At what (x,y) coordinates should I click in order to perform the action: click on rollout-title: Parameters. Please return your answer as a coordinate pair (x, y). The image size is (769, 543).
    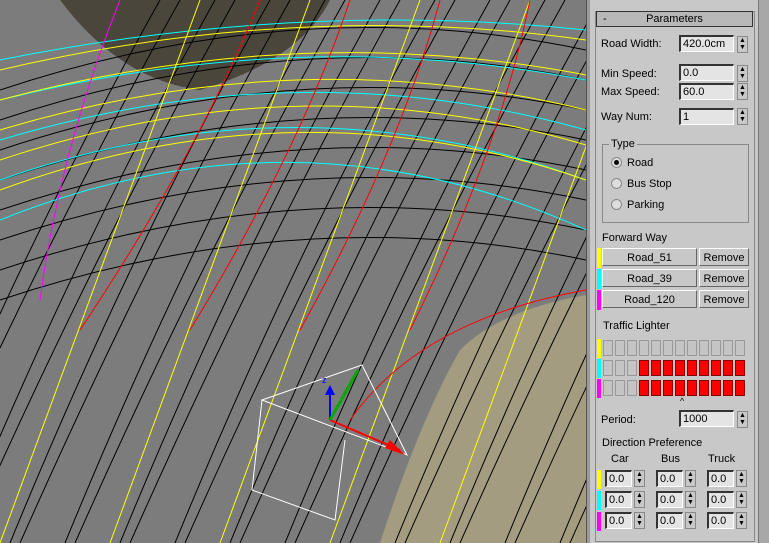
    Looking at the image, I should click on (674, 19).